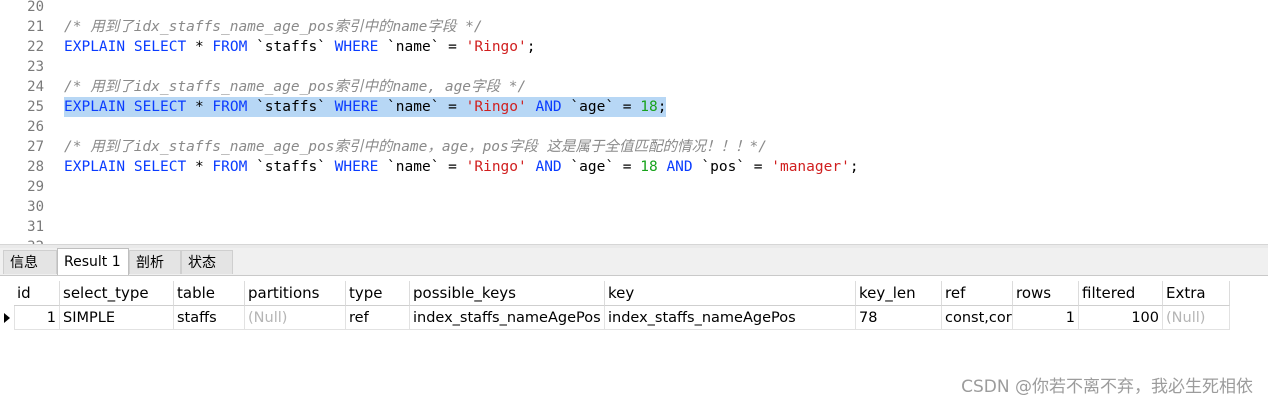  I want to click on tab-info: 信息, so click(30, 262).